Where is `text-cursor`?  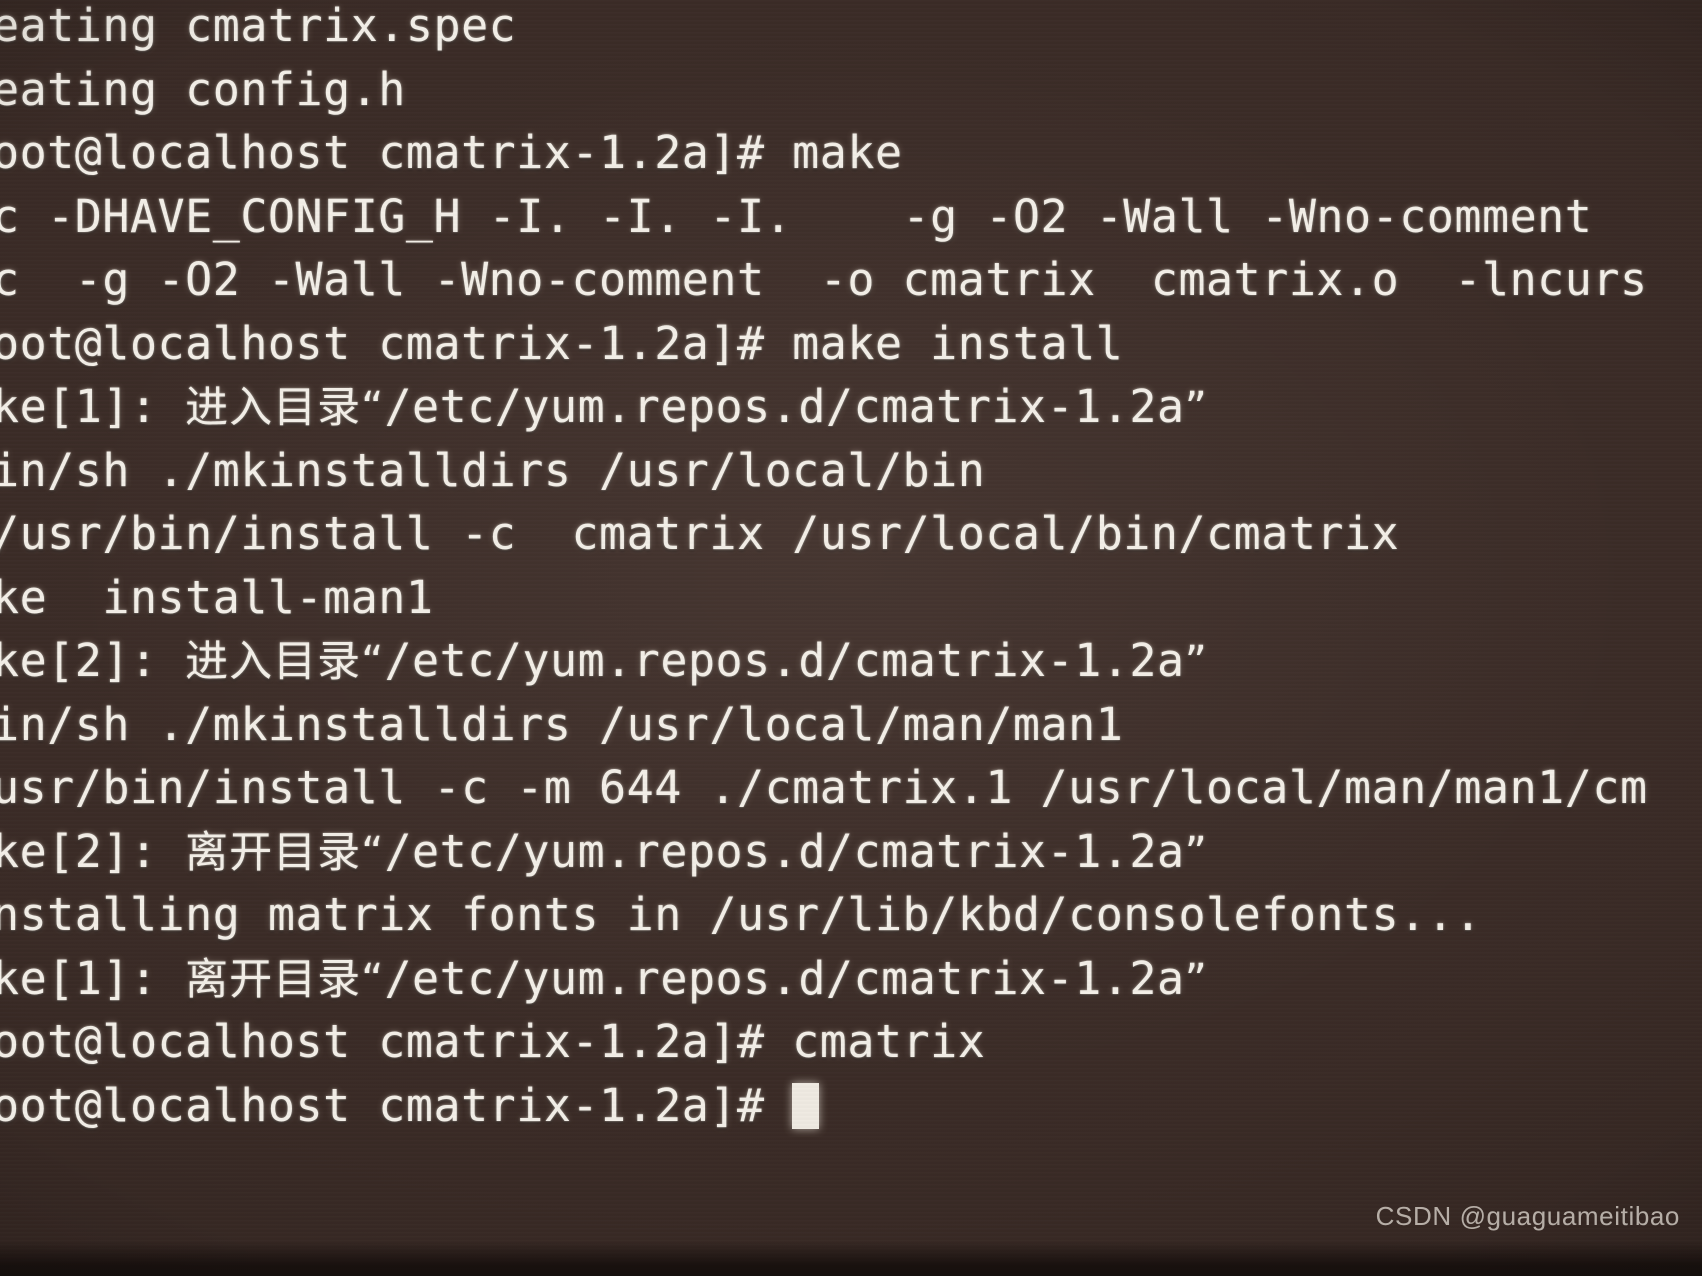
text-cursor is located at coordinates (806, 1105).